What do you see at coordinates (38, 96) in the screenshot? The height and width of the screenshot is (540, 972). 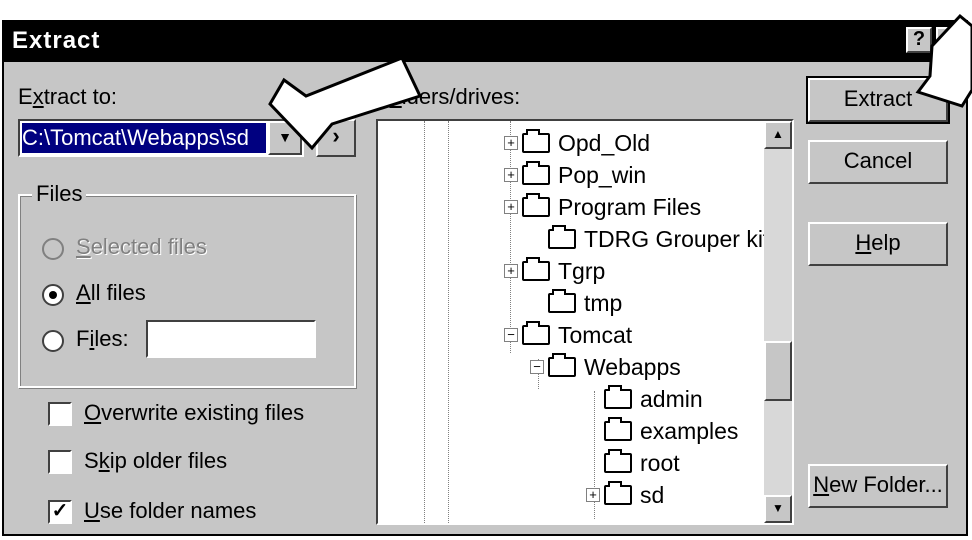 I see `extract-to-label-mnemonic: x` at bounding box center [38, 96].